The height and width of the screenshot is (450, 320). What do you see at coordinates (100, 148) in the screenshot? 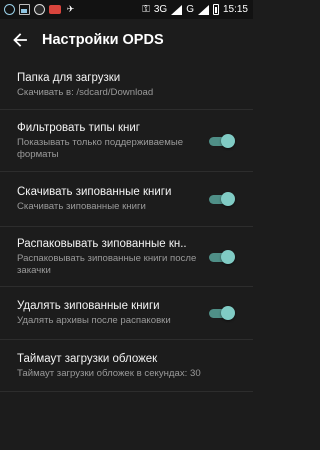
I see `setting-subtitle: Показывать только поддерживаемые форматы` at bounding box center [100, 148].